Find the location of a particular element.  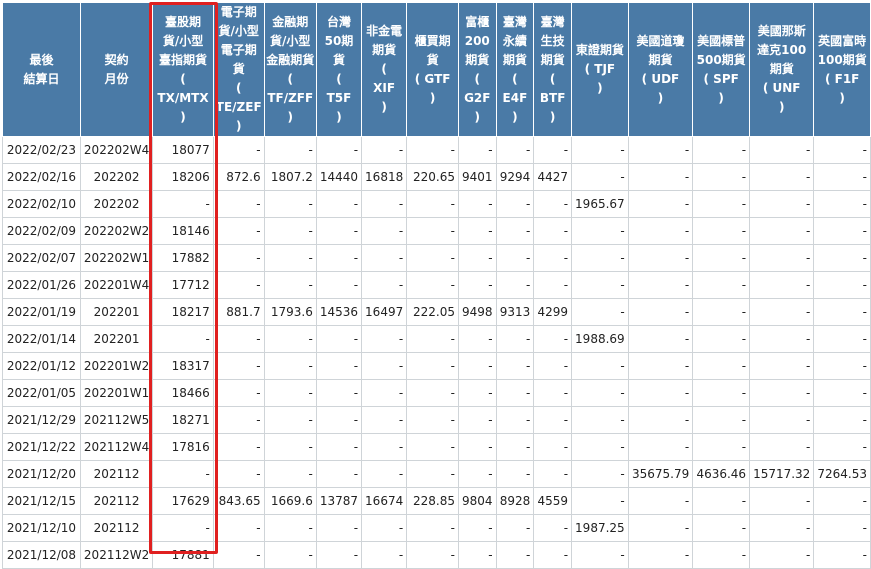

column-header-line: 50期 is located at coordinates (339, 40).